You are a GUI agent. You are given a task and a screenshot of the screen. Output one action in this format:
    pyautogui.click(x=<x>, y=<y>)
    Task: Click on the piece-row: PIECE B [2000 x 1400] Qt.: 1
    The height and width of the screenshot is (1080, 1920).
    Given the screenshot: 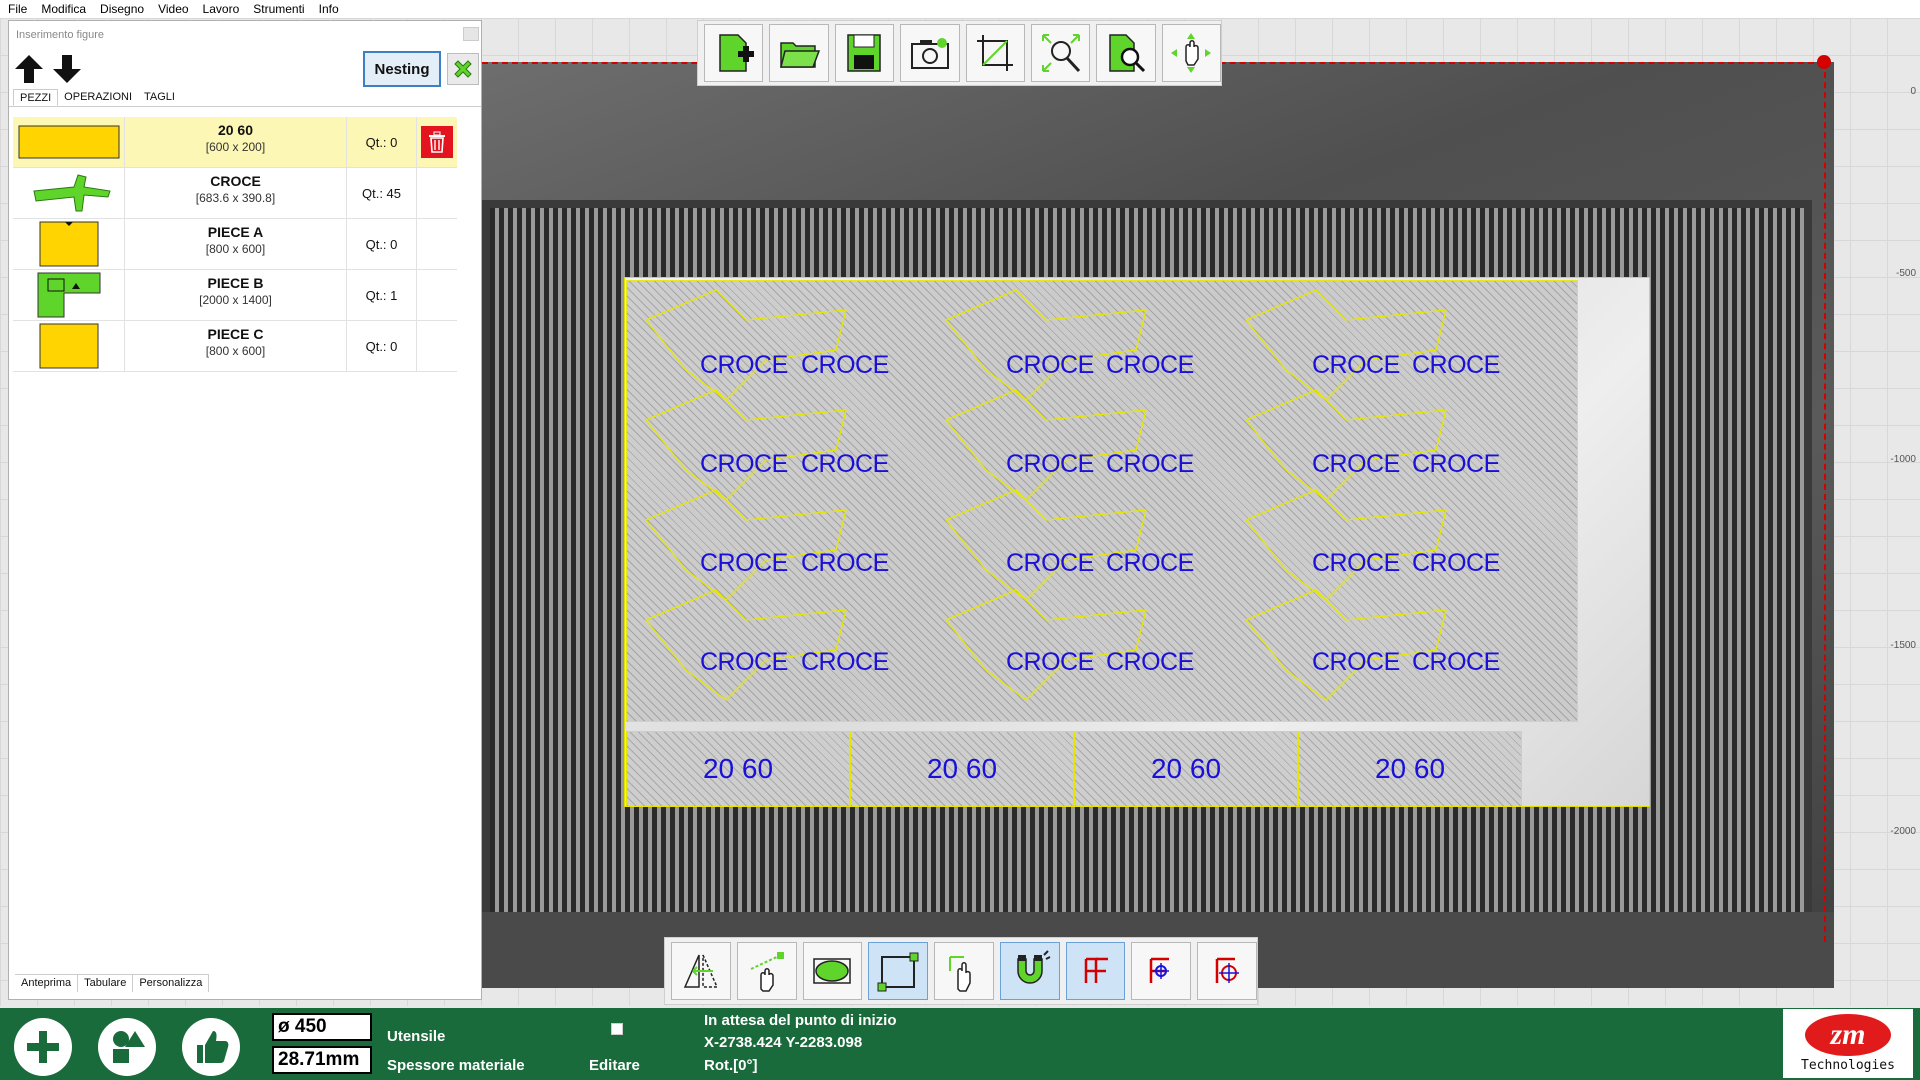 What is the action you would take?
    pyautogui.click(x=235, y=295)
    